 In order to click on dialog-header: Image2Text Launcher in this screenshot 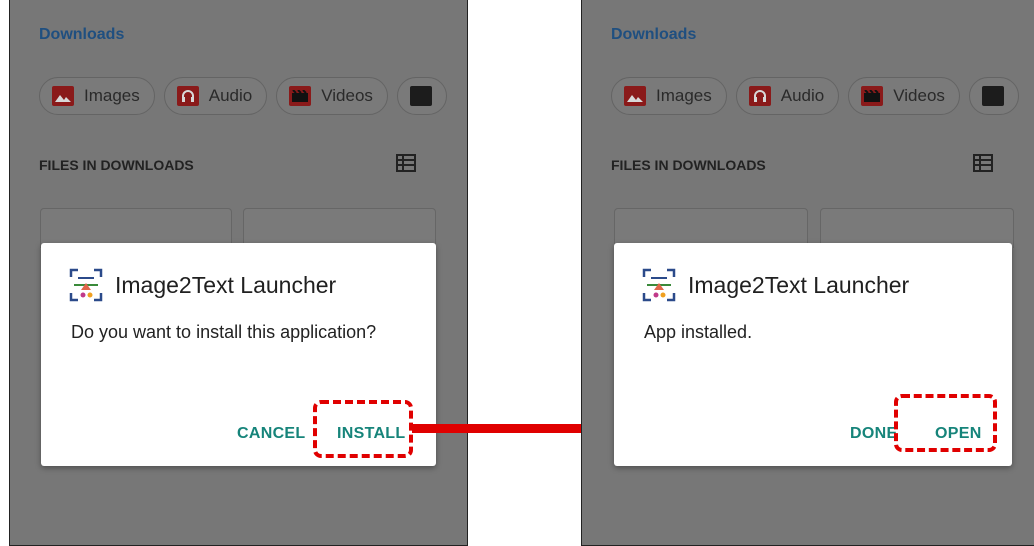, I will do `click(775, 285)`.